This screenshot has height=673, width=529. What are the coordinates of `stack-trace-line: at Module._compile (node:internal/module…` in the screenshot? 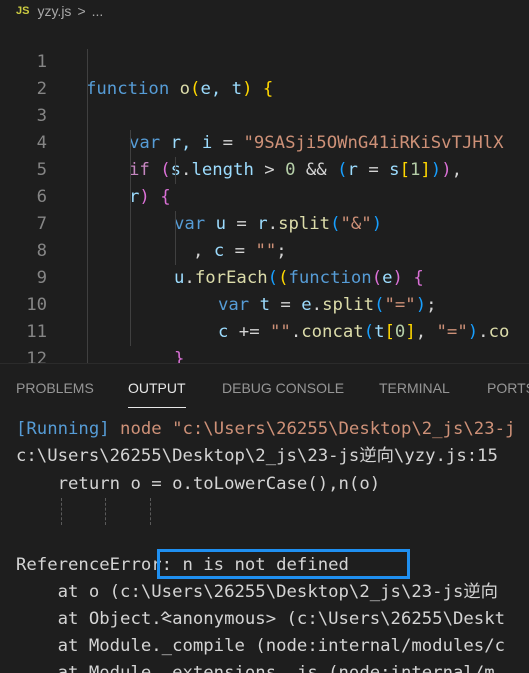 It's located at (260, 646).